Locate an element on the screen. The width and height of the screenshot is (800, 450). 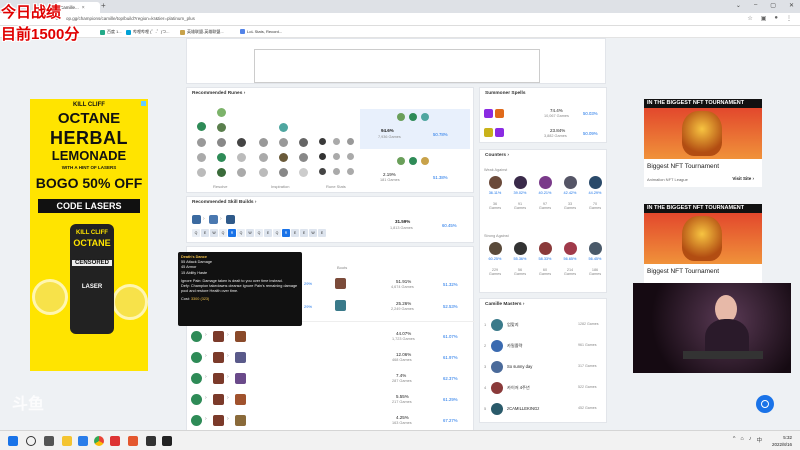
file-explorer-icon is located at coordinates (67, 441).